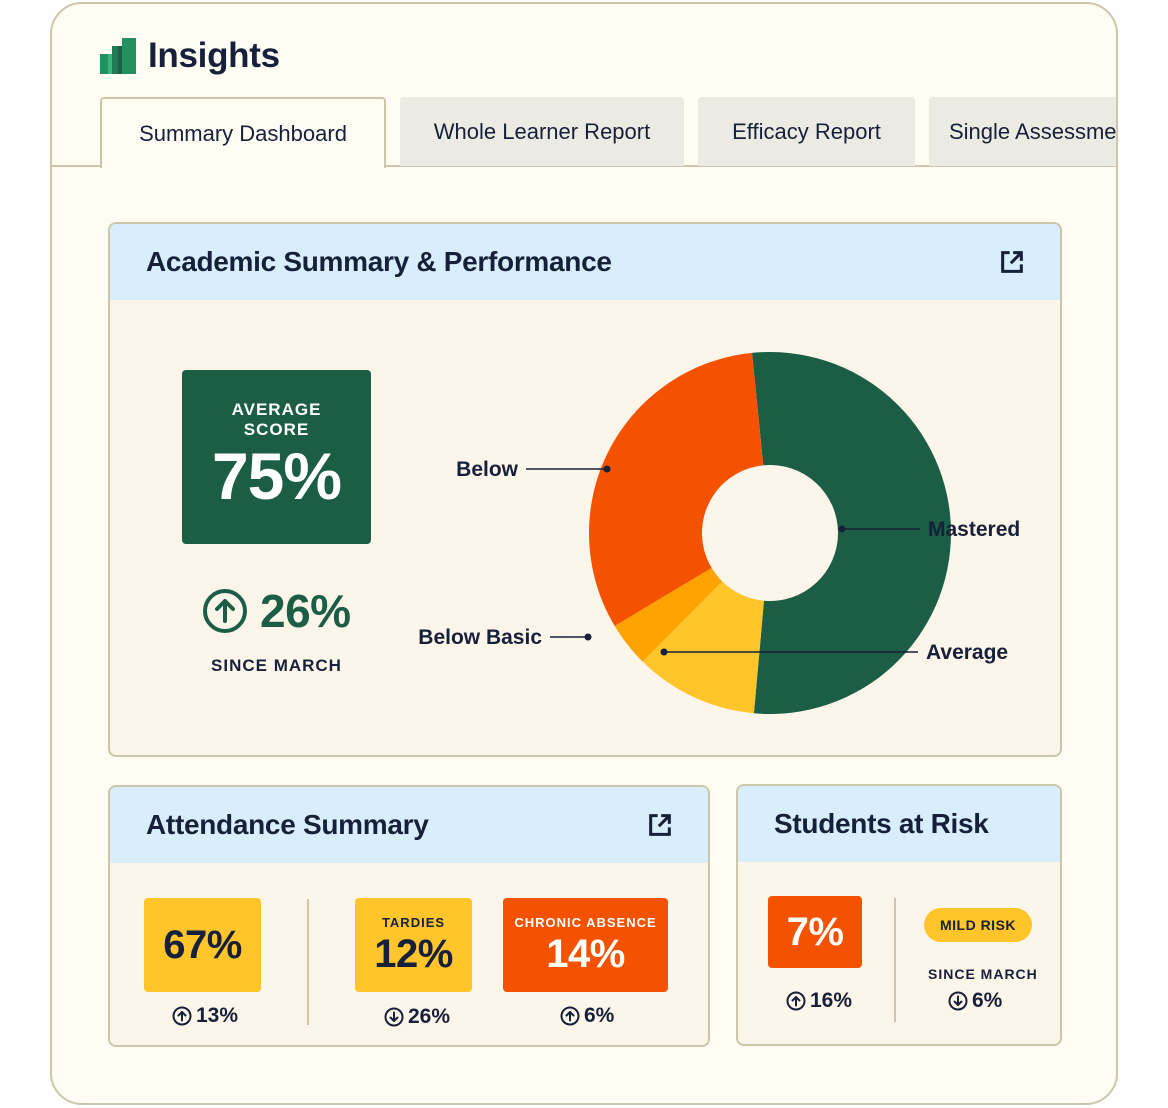  I want to click on attendance-rate-card: 67%, so click(202, 945).